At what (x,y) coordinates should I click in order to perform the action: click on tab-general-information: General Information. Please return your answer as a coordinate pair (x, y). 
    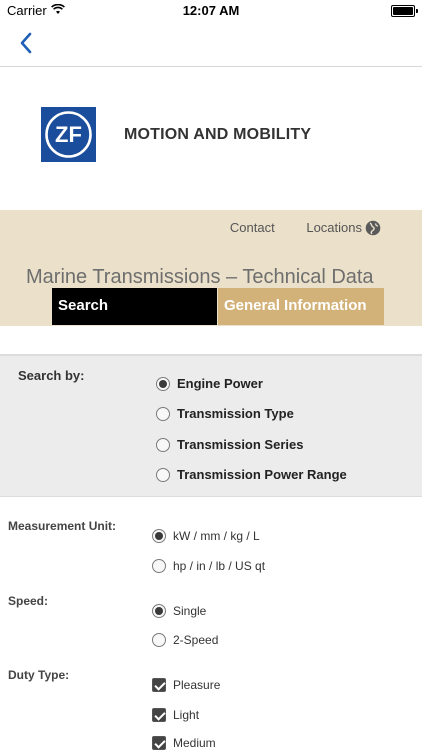
    Looking at the image, I should click on (301, 306).